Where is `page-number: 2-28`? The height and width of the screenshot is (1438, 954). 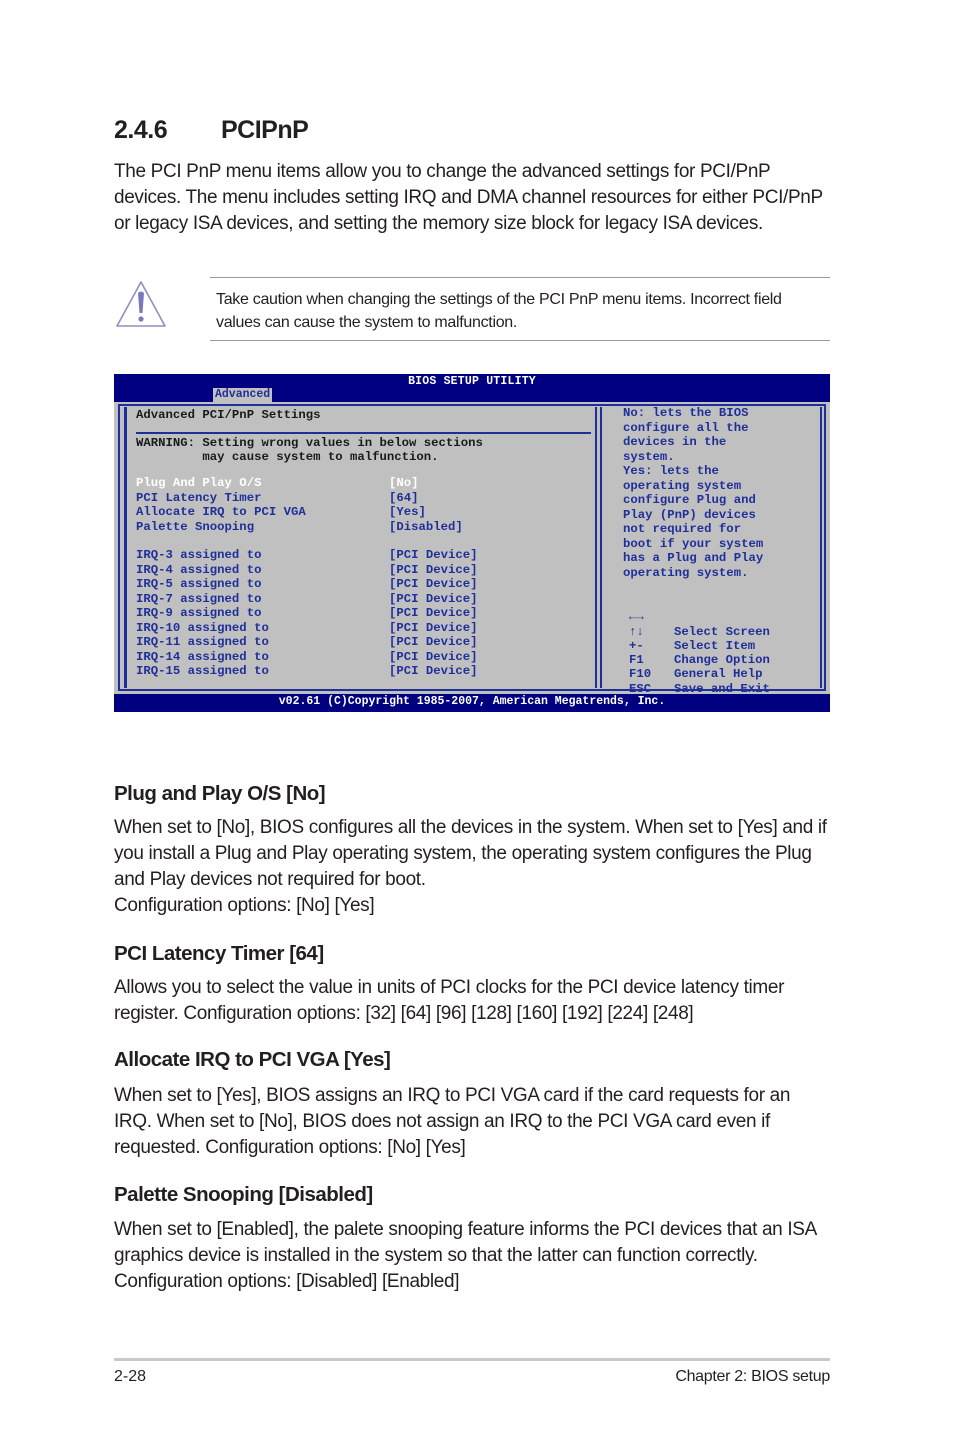 page-number: 2-28 is located at coordinates (130, 1376).